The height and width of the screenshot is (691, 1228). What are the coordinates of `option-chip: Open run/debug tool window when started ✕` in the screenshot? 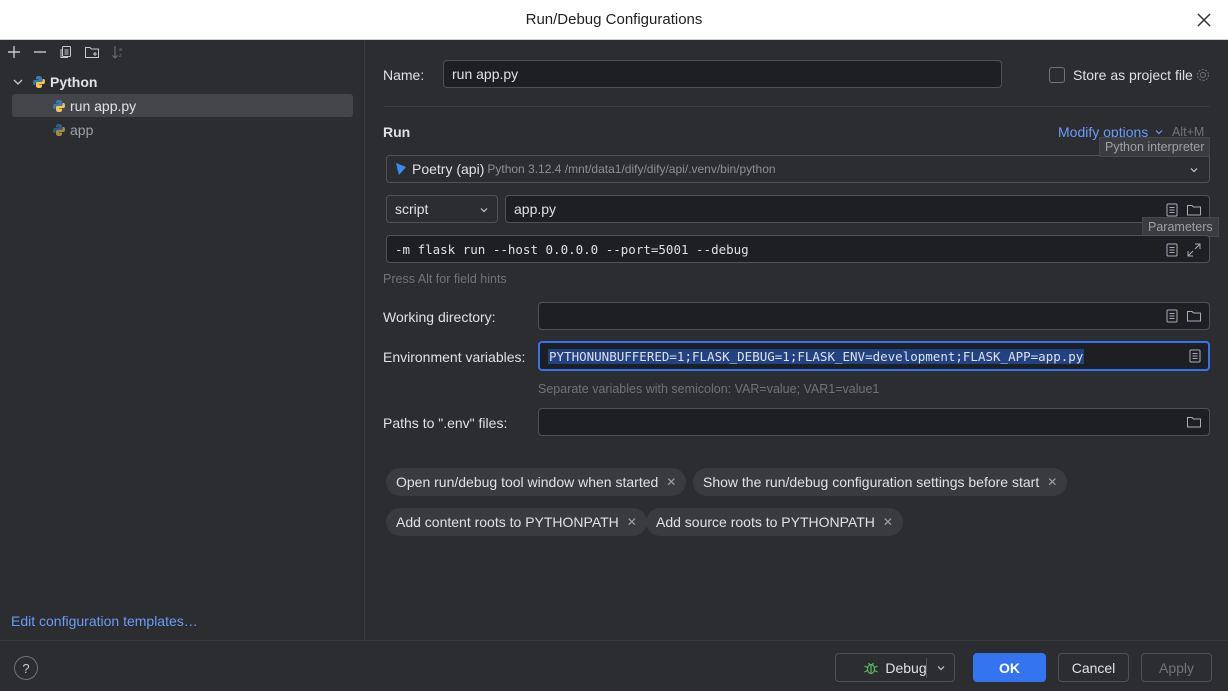 It's located at (536, 482).